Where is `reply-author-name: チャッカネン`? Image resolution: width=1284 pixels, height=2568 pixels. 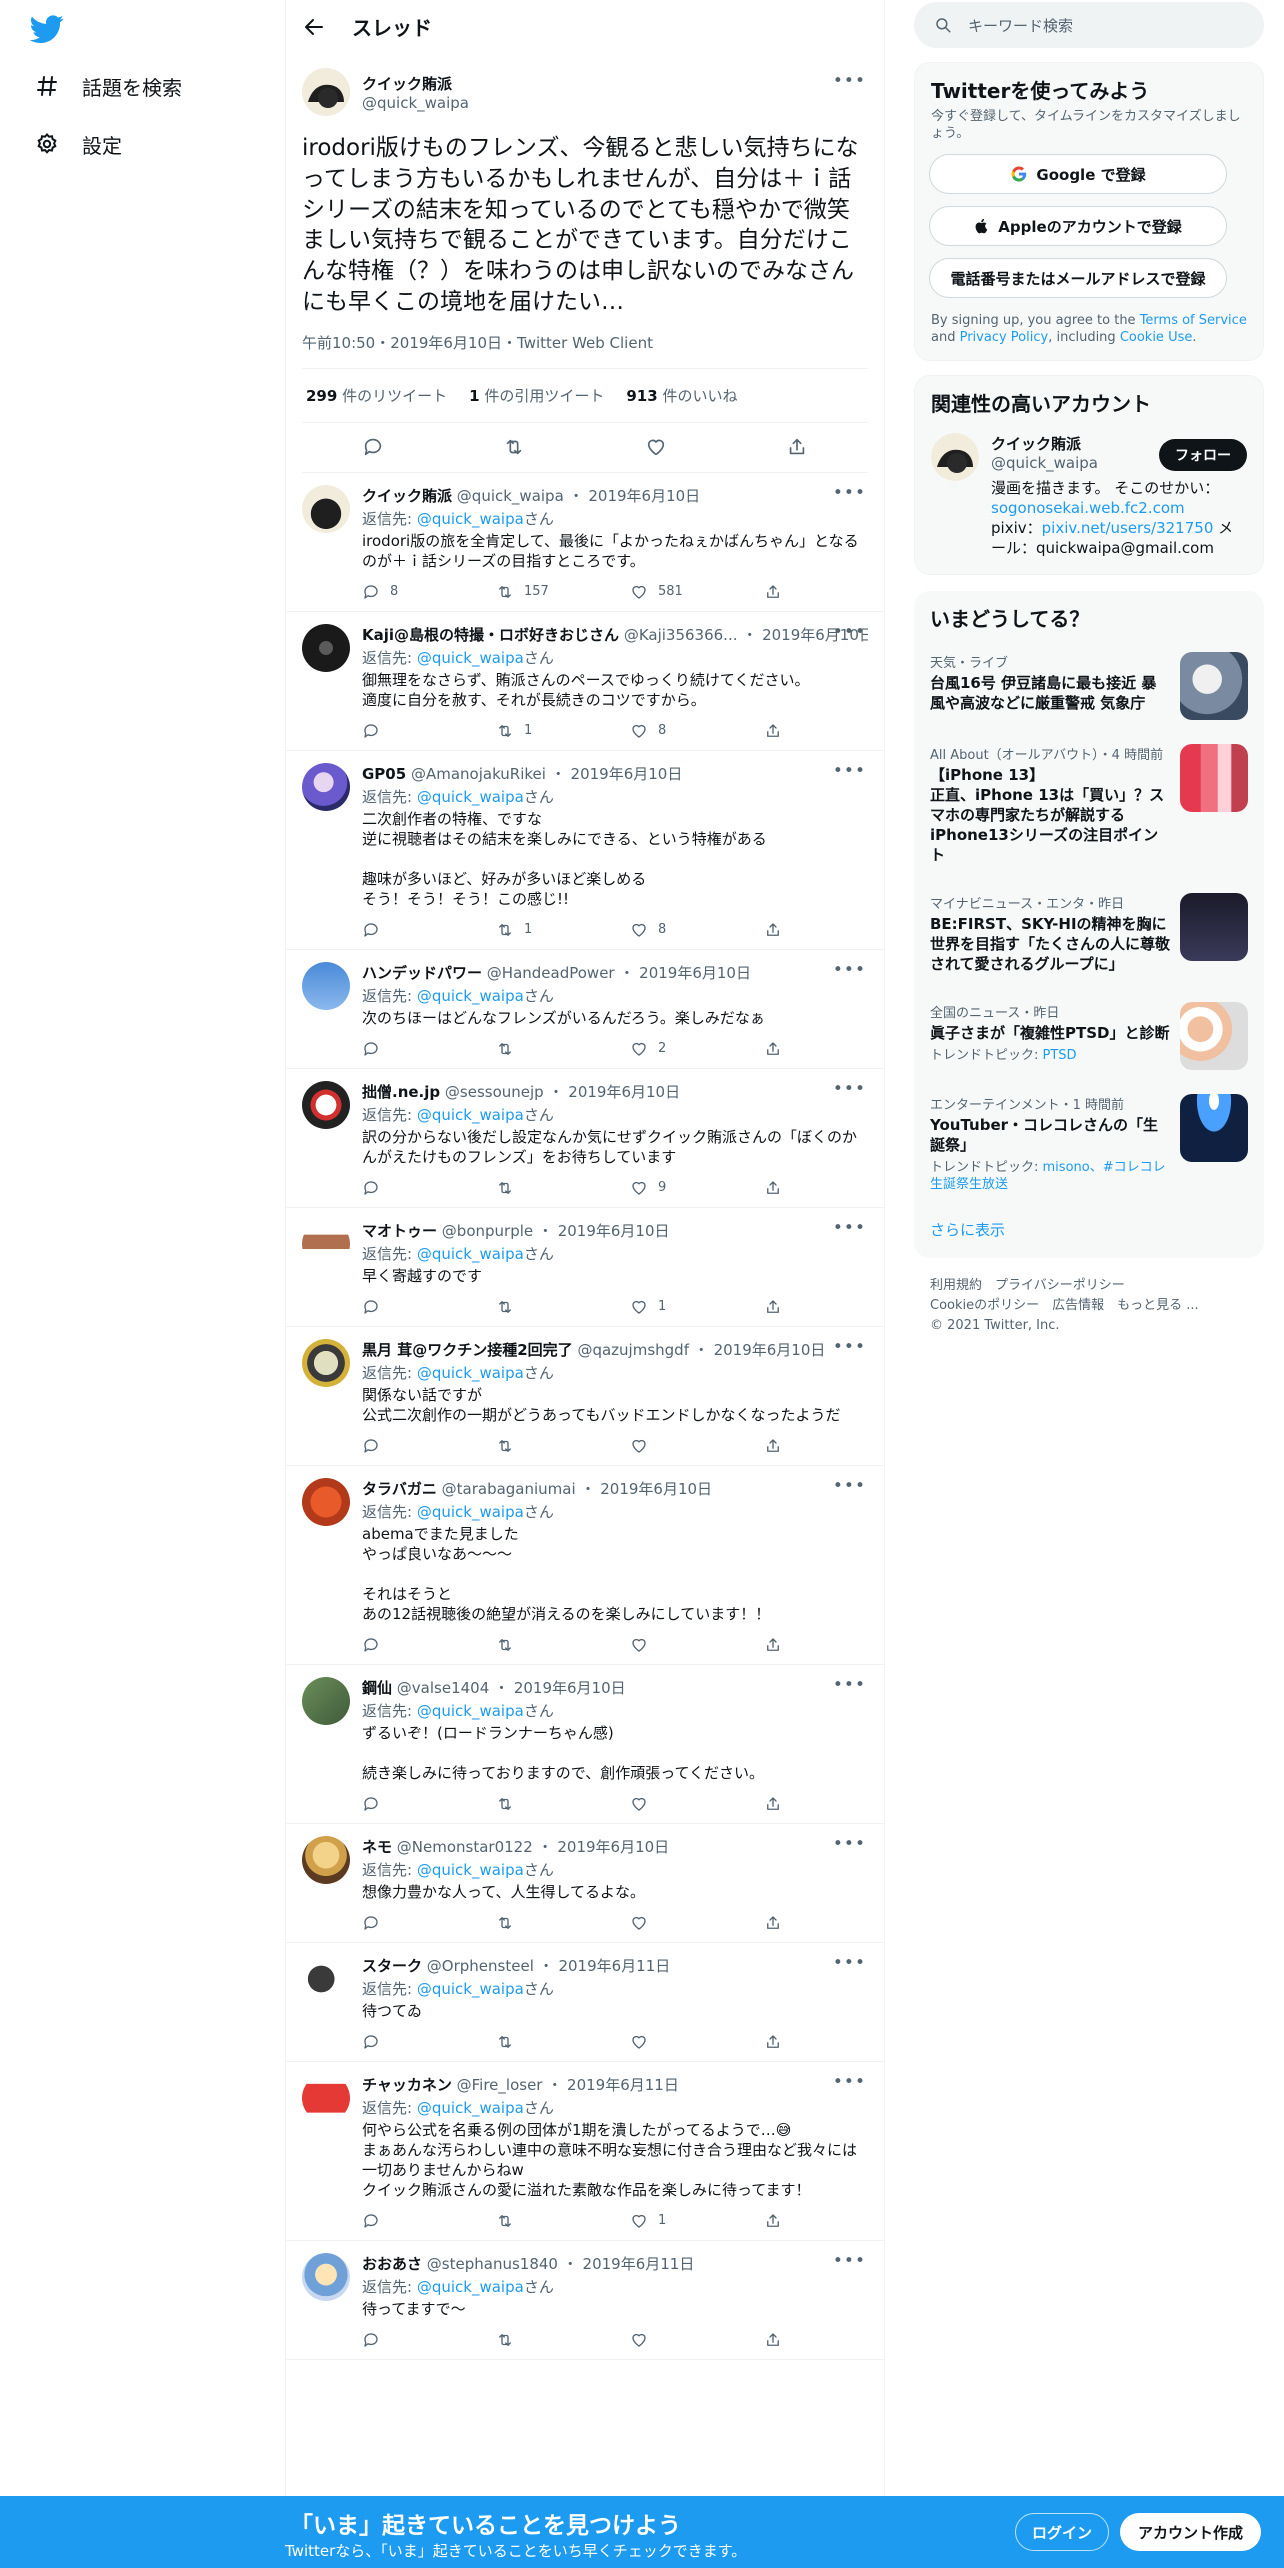 reply-author-name: チャッカネン is located at coordinates (407, 2085).